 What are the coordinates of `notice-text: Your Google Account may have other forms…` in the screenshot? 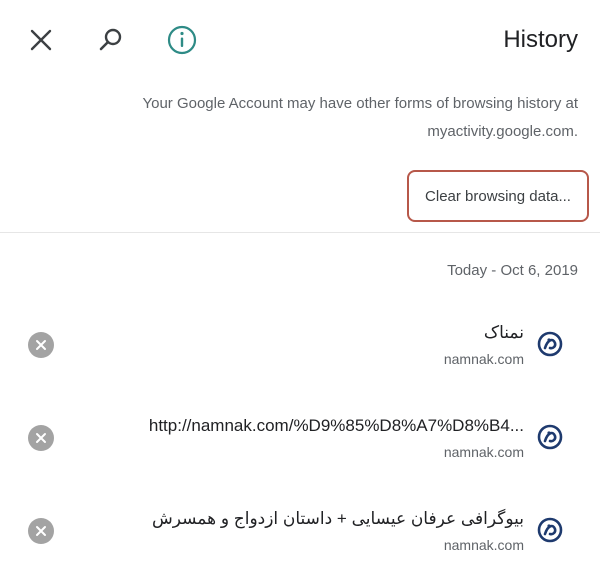 It's located at (360, 103).